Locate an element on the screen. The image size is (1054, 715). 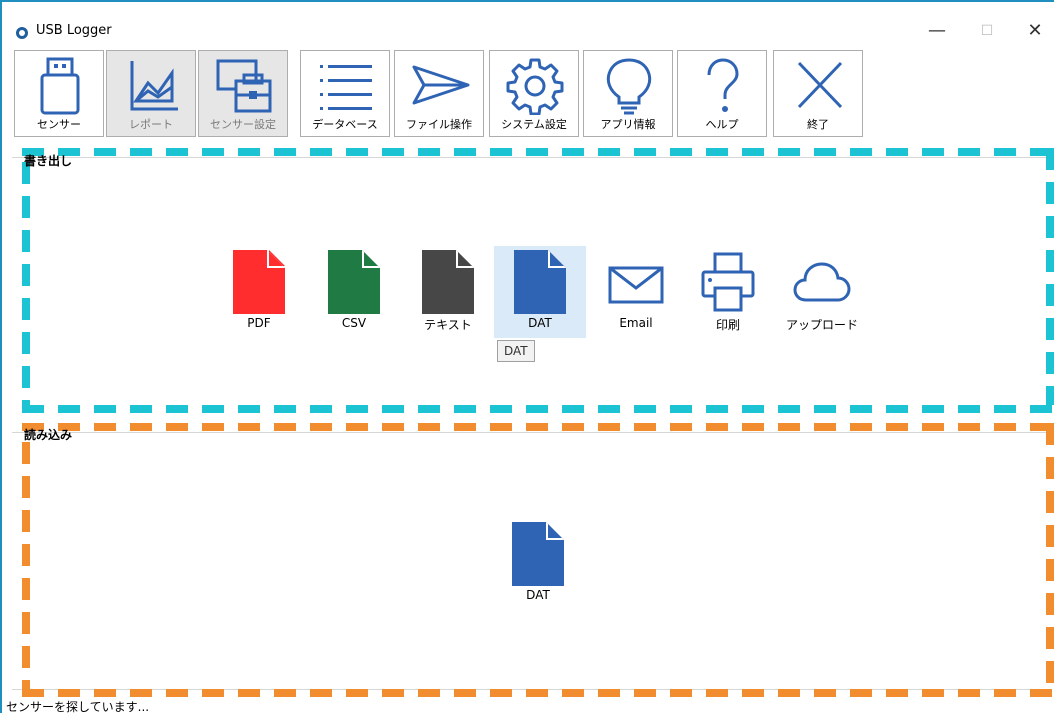
import-highlight-left is located at coordinates (26, 565).